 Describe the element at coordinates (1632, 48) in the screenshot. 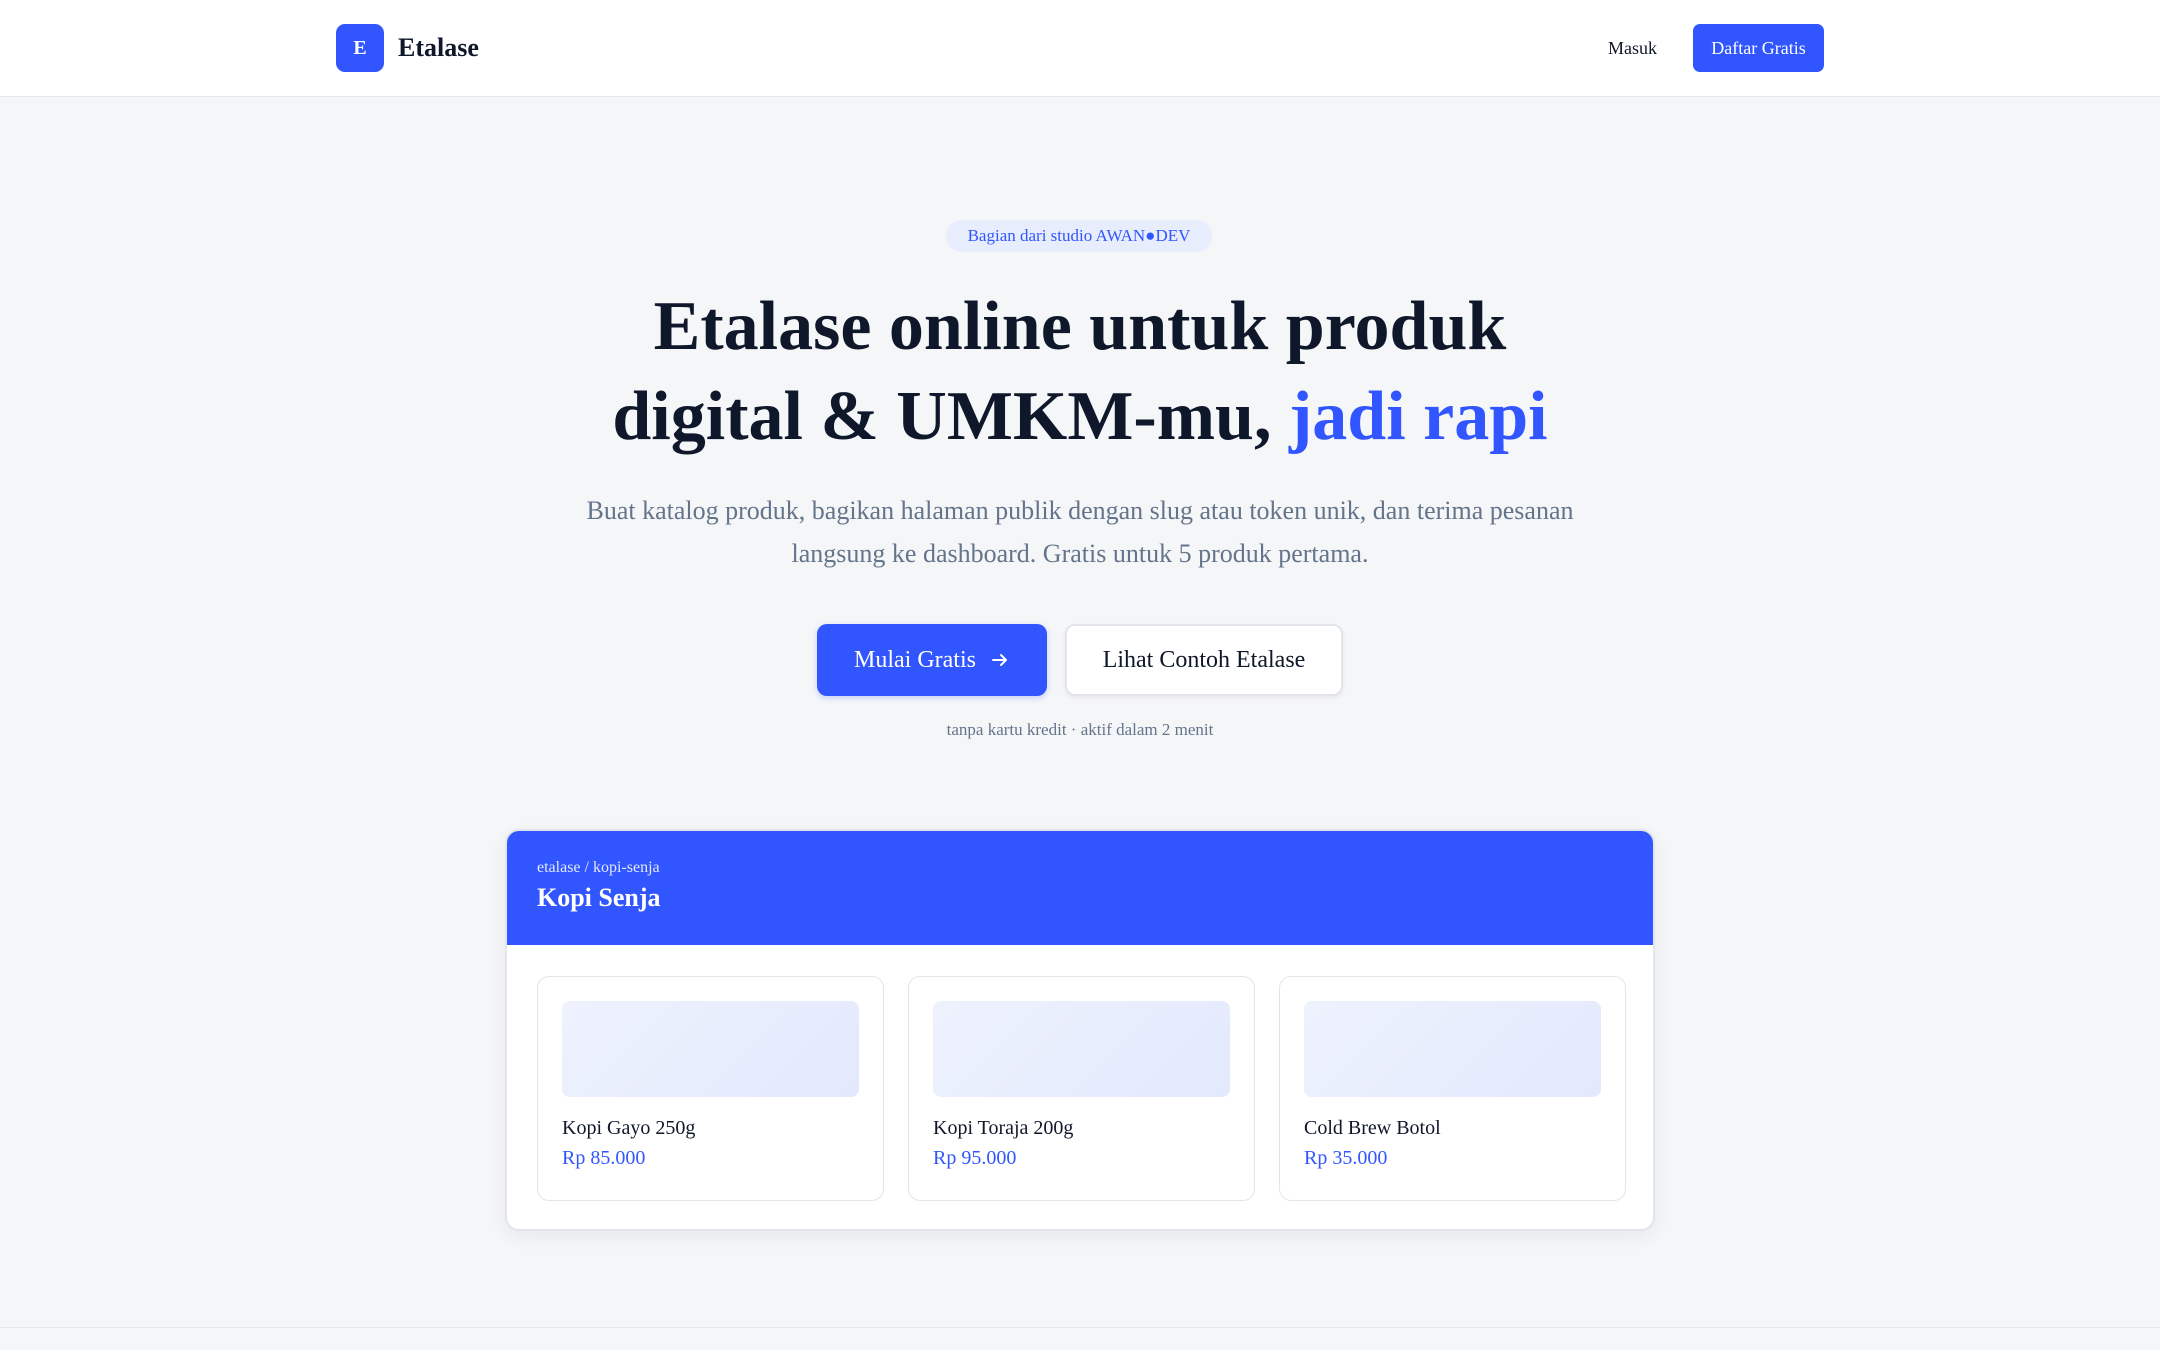

I see `login-link: Masuk` at that location.